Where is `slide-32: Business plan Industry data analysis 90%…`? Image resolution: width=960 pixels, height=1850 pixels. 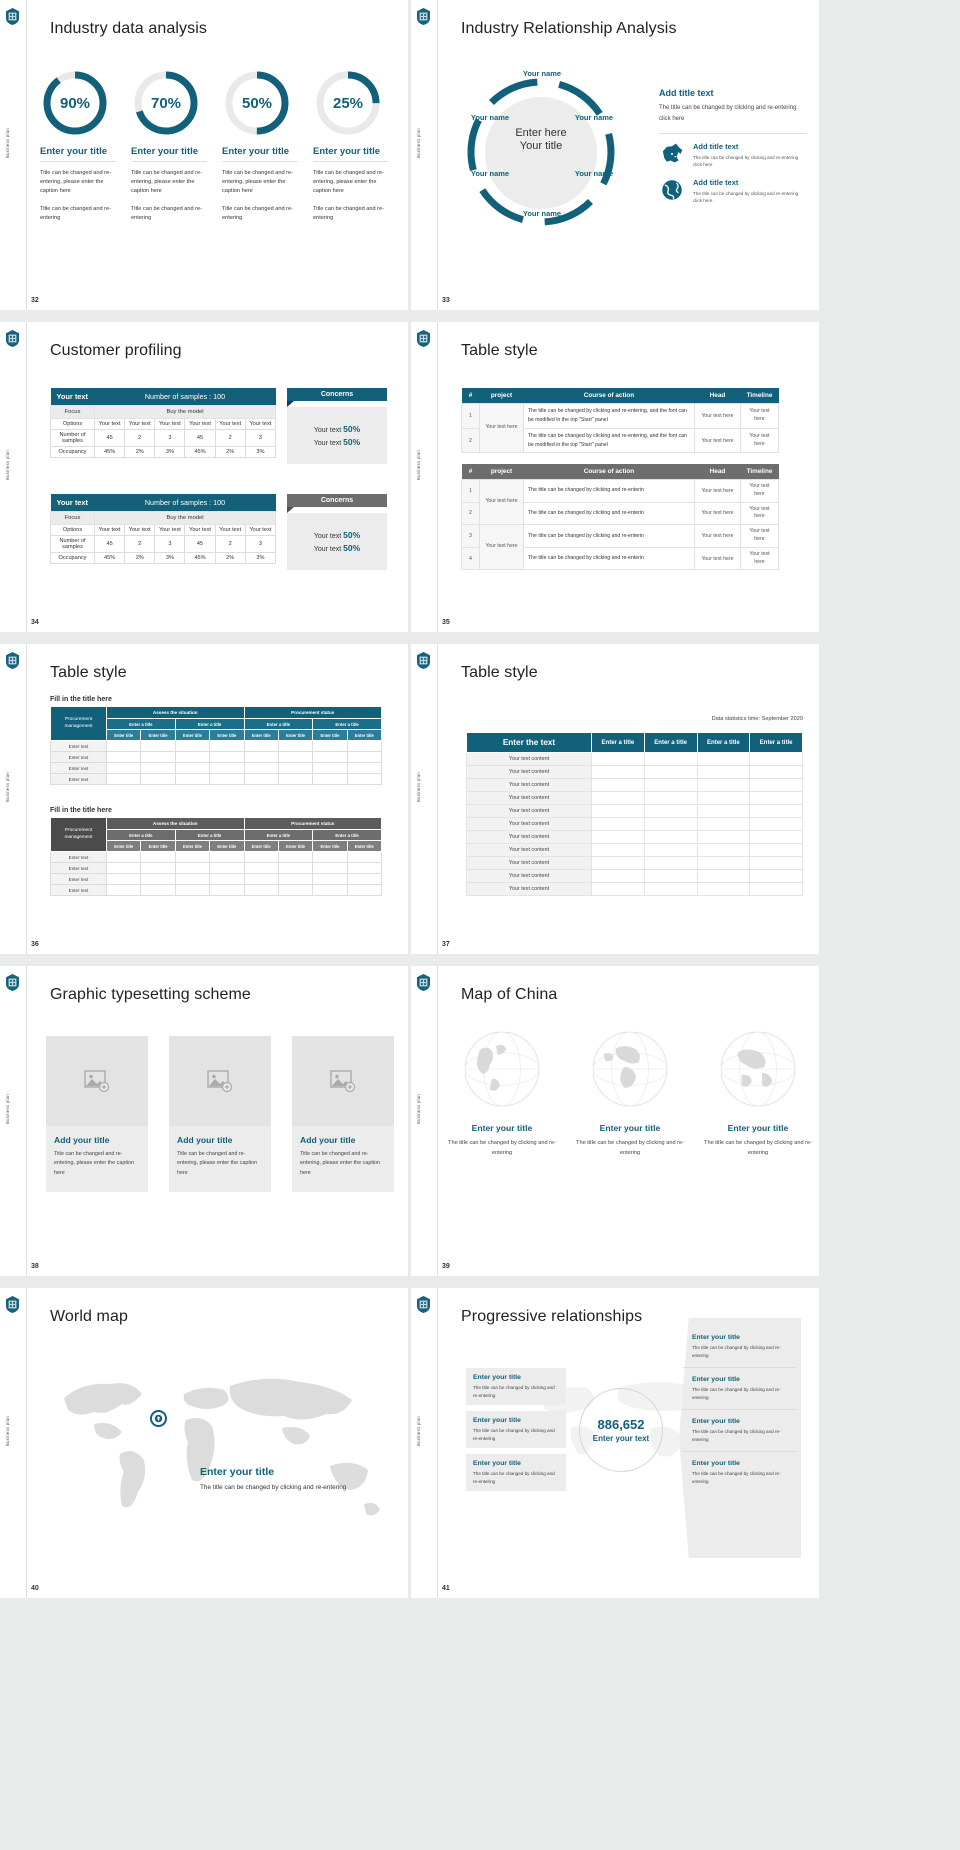 slide-32: Business plan Industry data analysis 90%… is located at coordinates (204, 155).